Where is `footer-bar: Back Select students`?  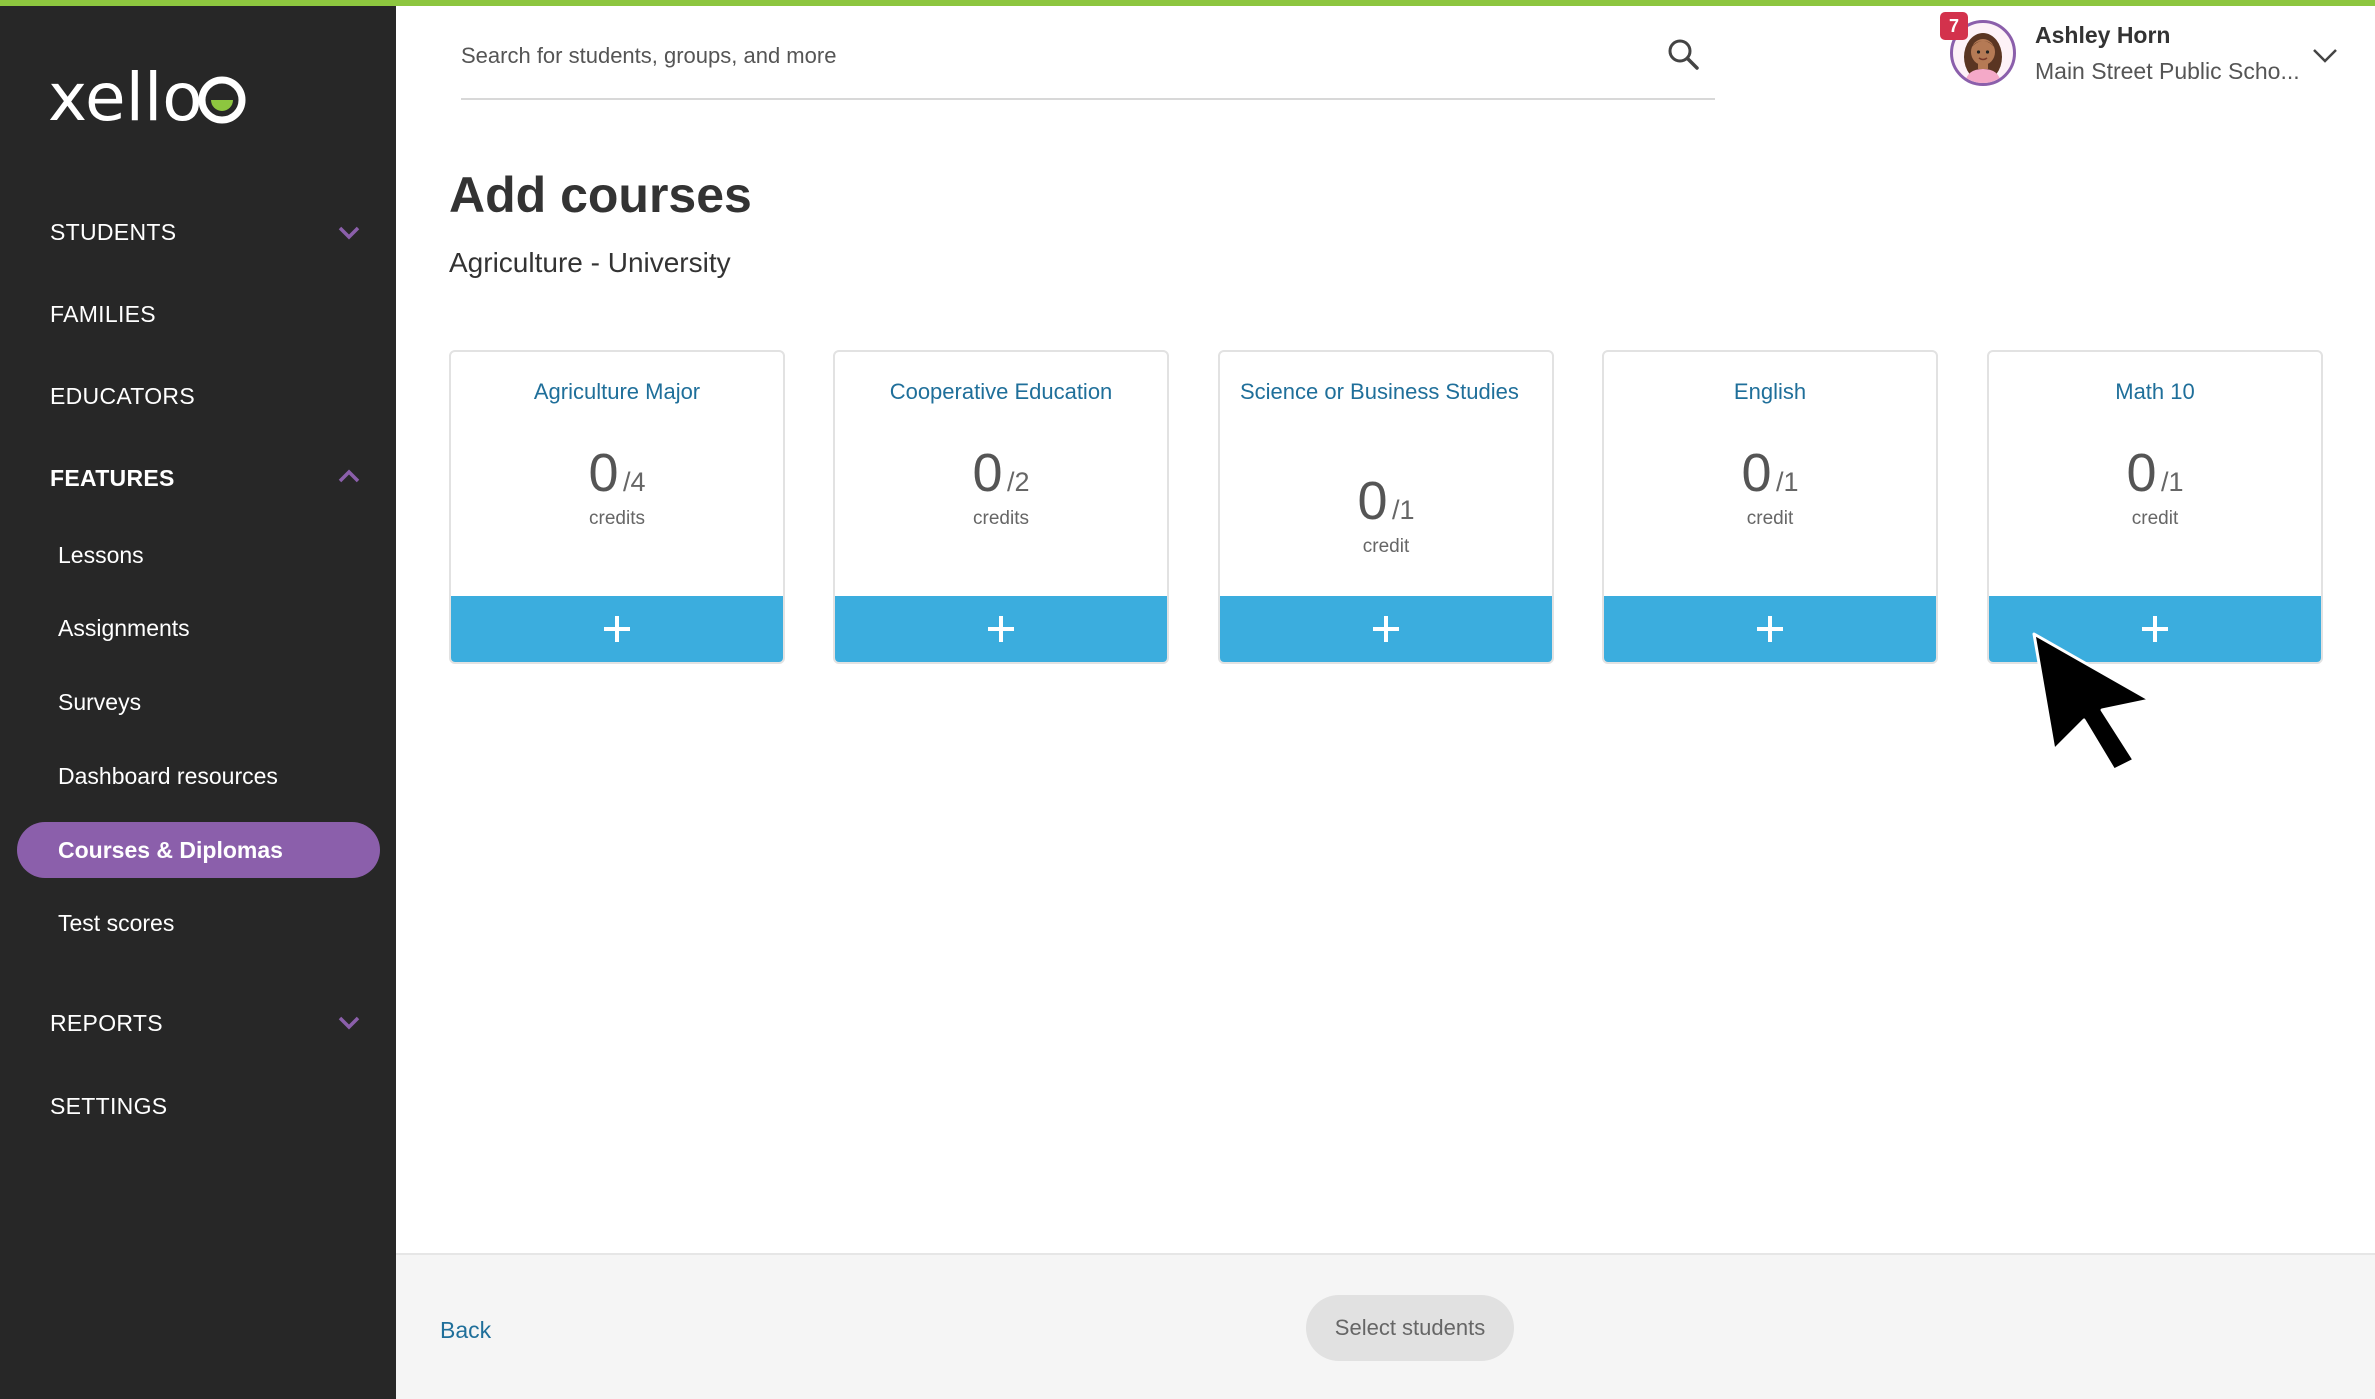 footer-bar: Back Select students is located at coordinates (1385, 1326).